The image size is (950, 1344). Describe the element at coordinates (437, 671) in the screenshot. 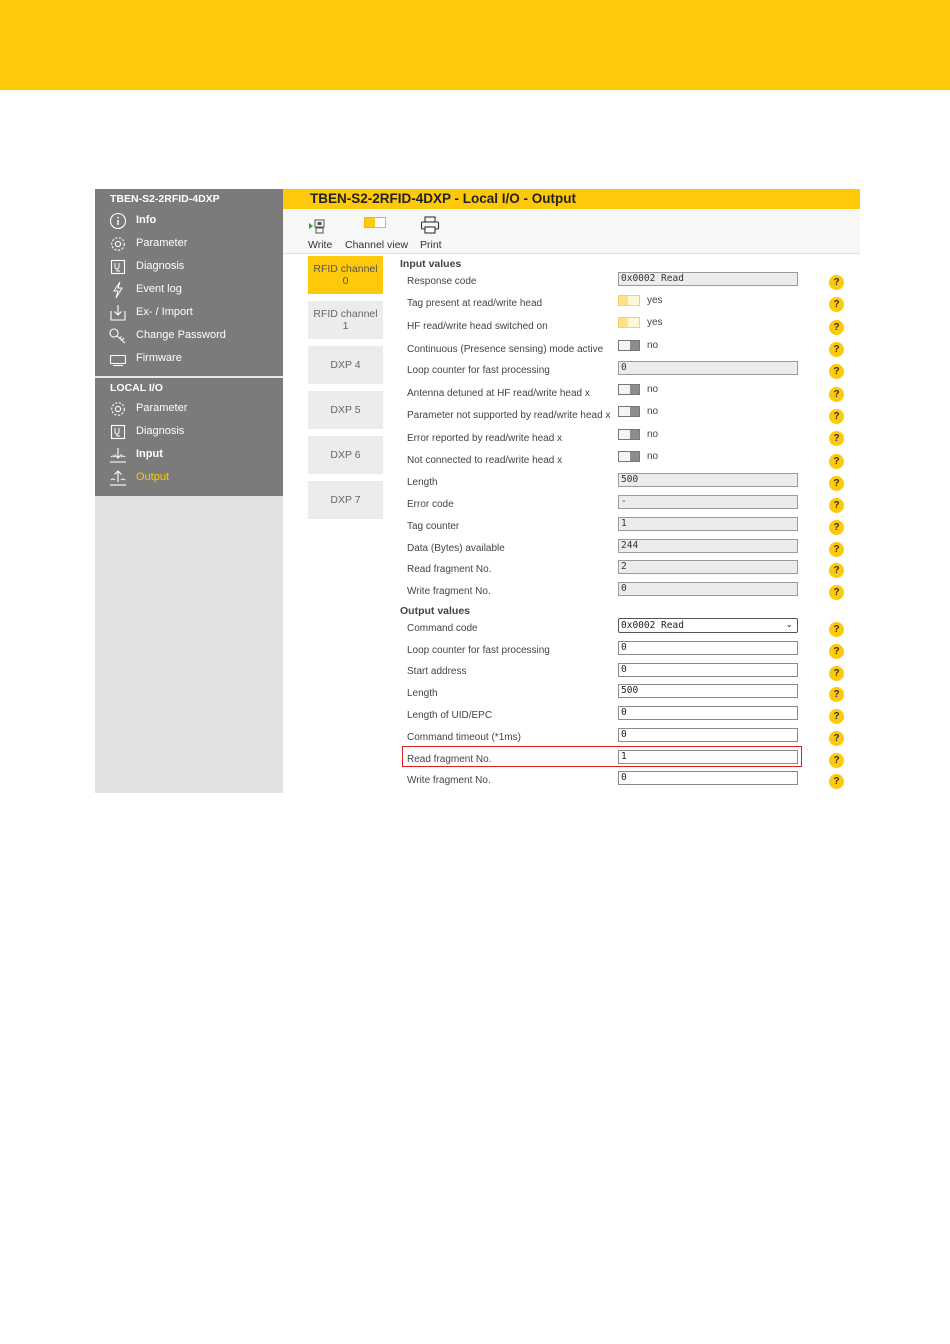

I see `start-address-label: Start address` at that location.